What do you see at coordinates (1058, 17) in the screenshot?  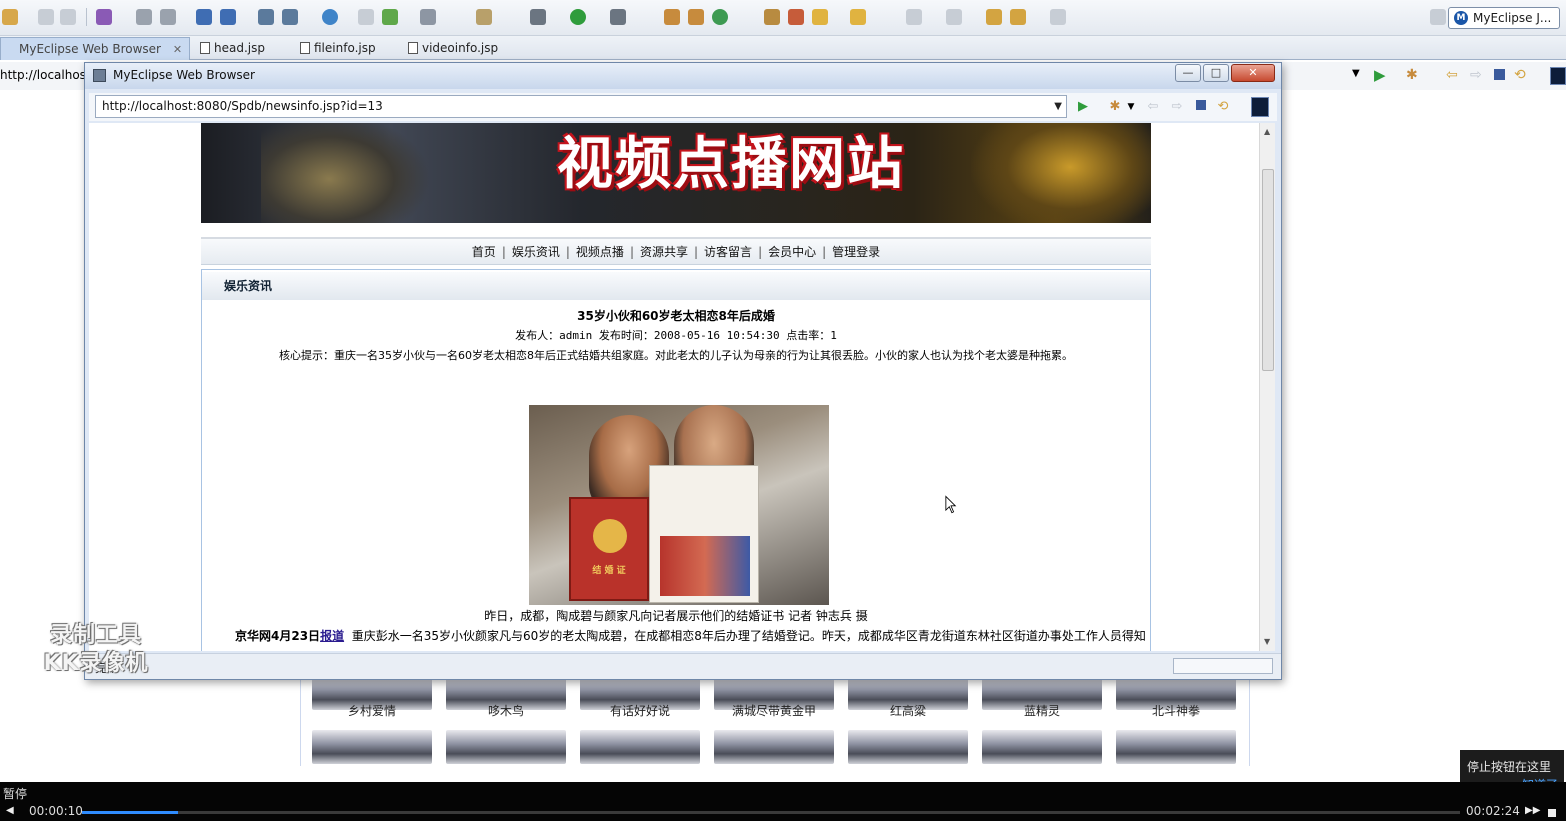 I see `forward-icon` at bounding box center [1058, 17].